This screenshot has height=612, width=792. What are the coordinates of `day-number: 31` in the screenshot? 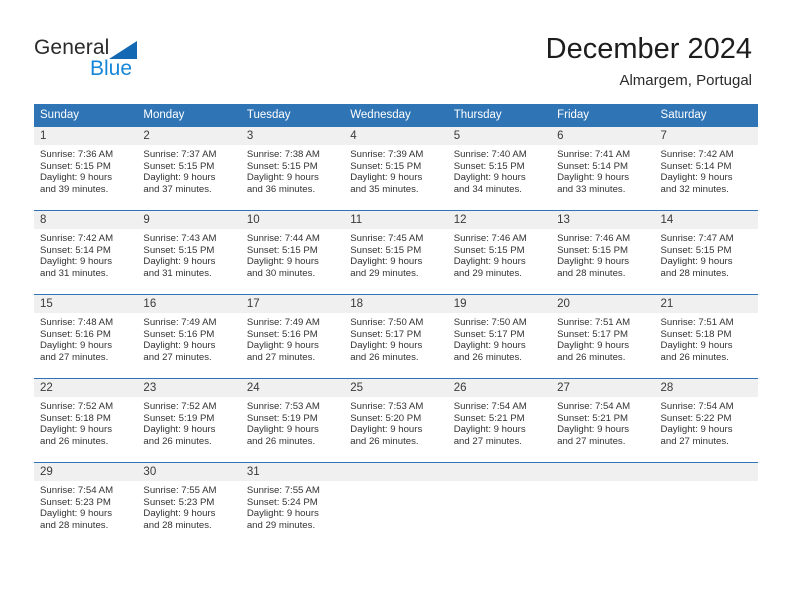 It's located at (292, 472).